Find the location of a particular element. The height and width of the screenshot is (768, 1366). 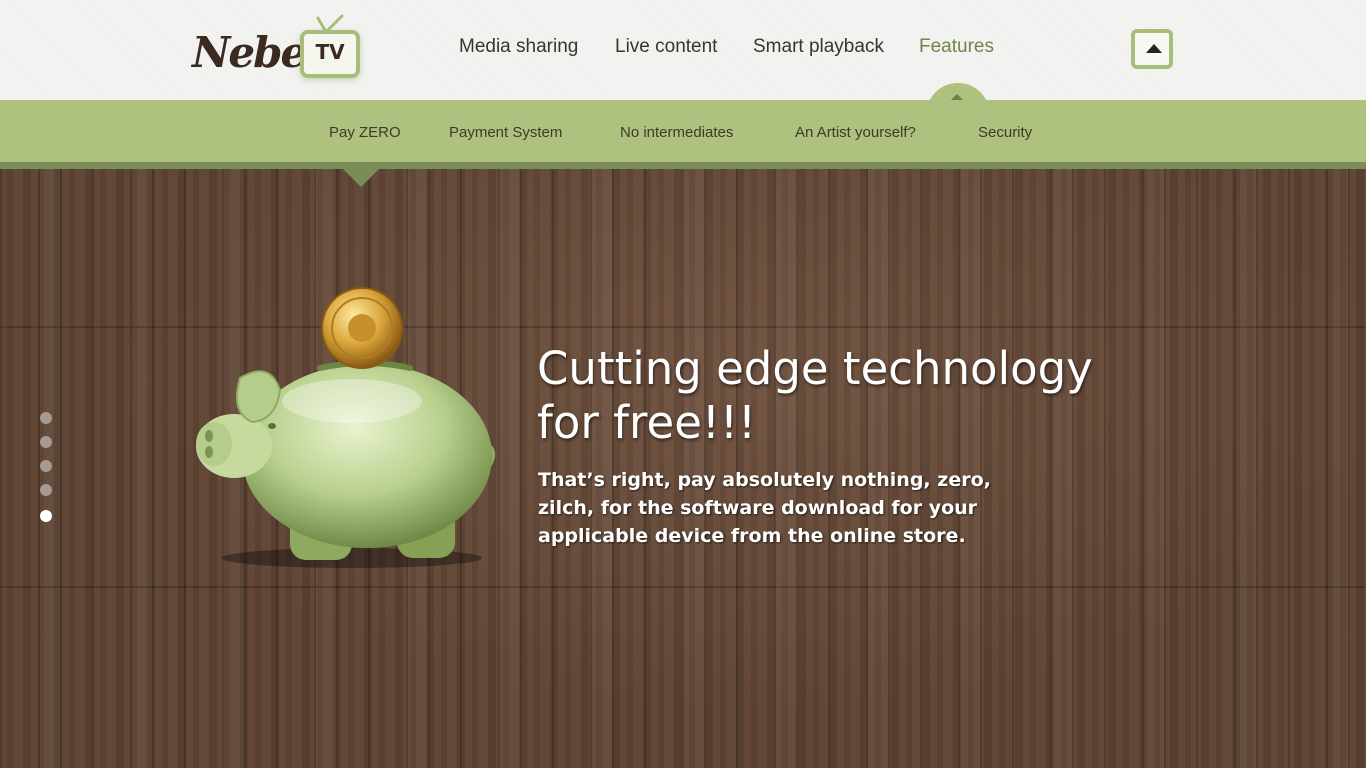

nav-features: Features is located at coordinates (956, 47).